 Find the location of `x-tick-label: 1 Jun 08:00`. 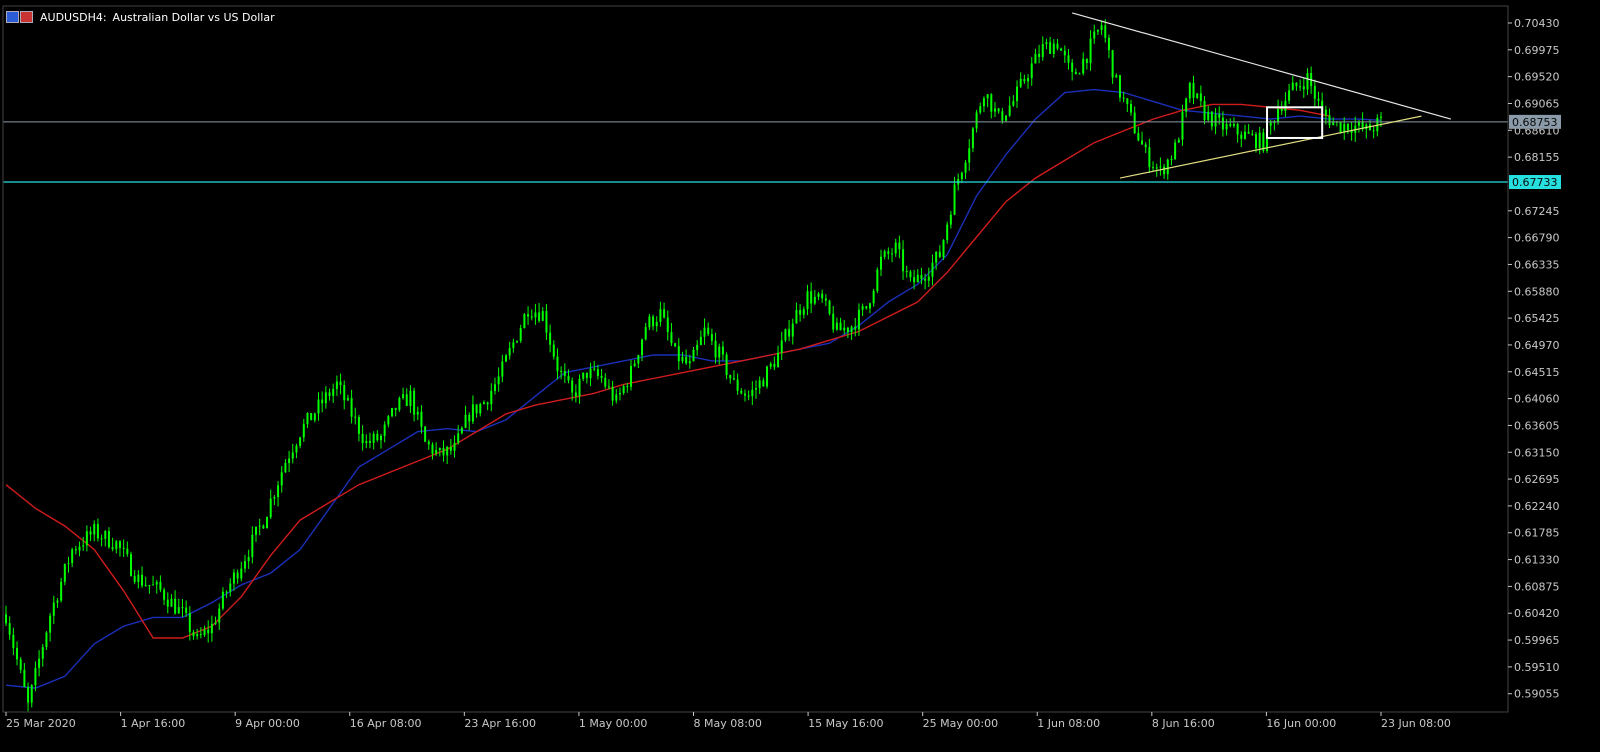

x-tick-label: 1 Jun 08:00 is located at coordinates (1068, 723).